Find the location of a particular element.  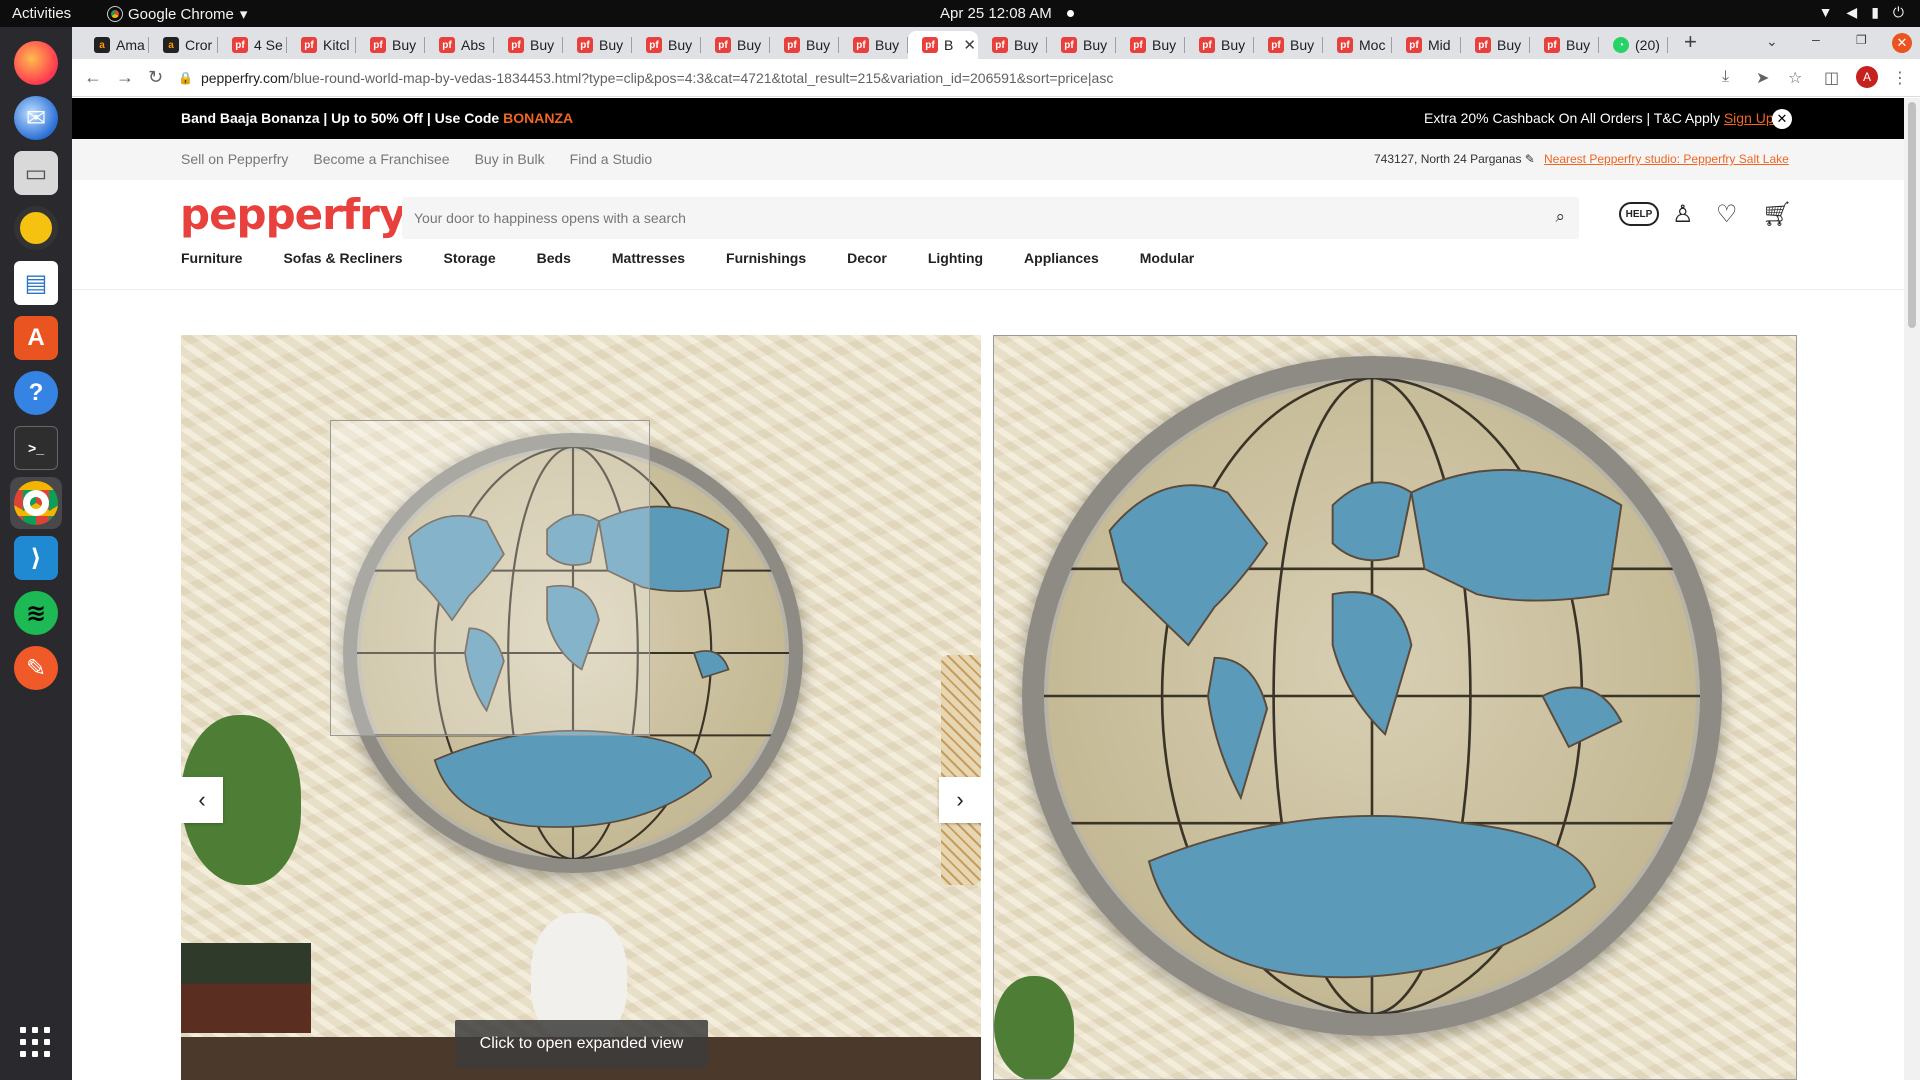

browser-tab: pf Abs is located at coordinates (459, 45).